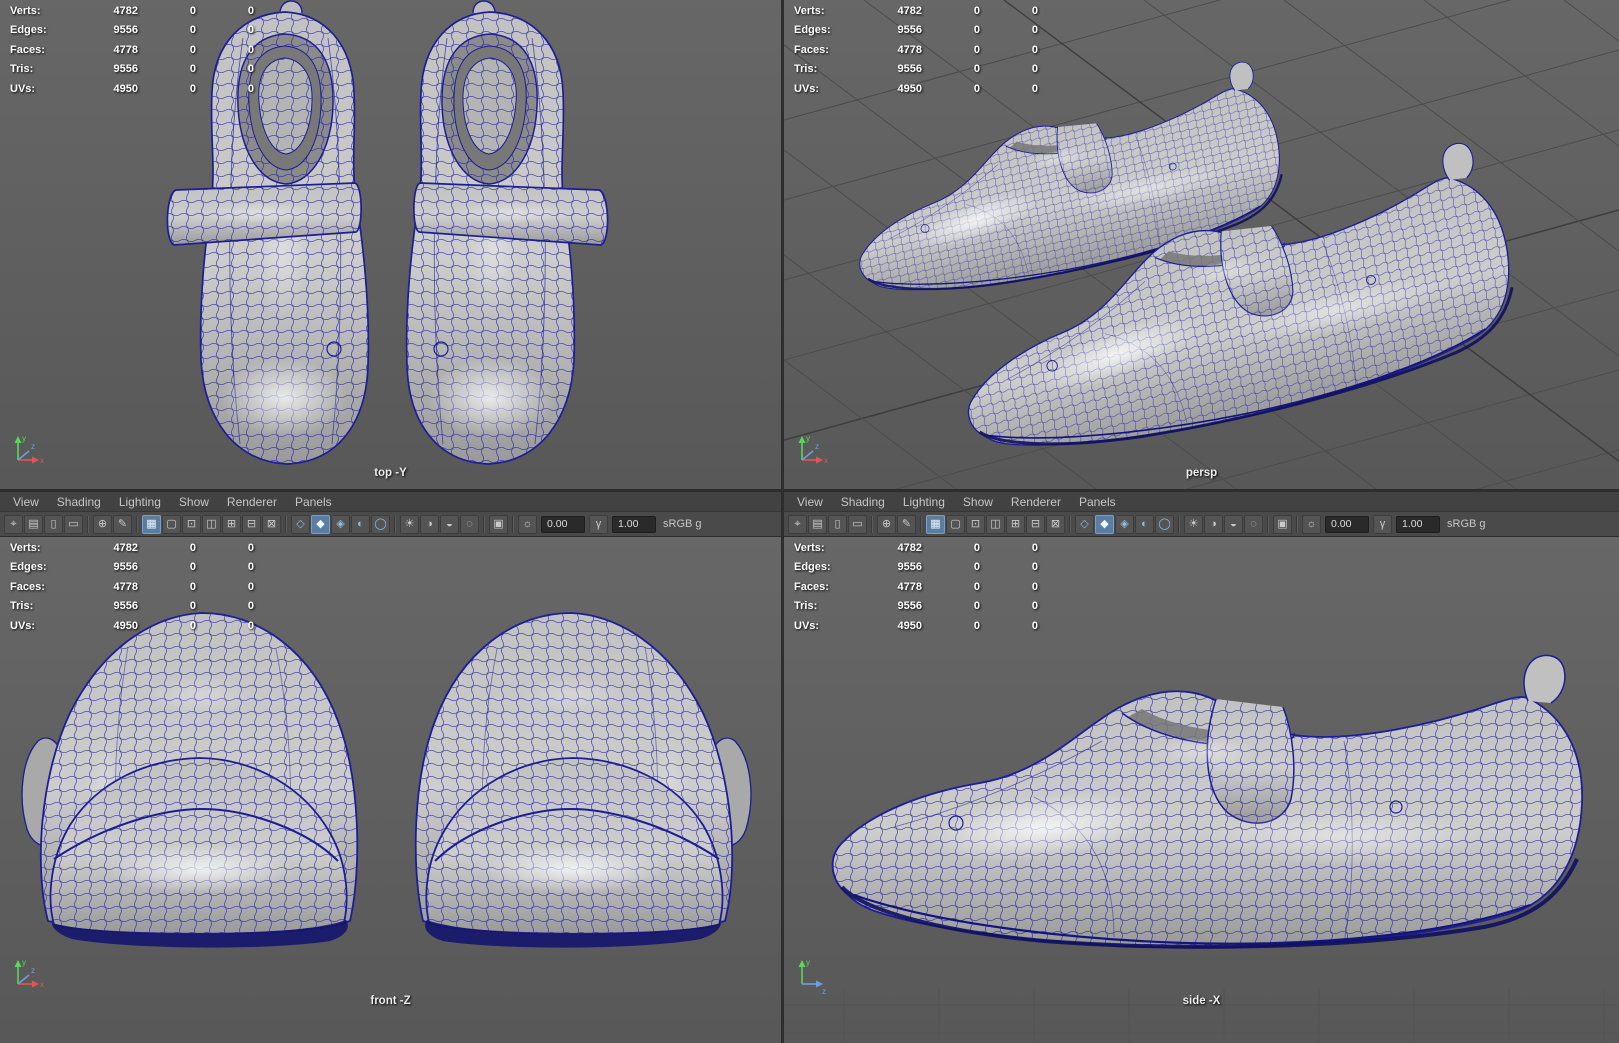 The image size is (1619, 1043). Describe the element at coordinates (1201, 1016) in the screenshot. I see `ground-grid` at that location.